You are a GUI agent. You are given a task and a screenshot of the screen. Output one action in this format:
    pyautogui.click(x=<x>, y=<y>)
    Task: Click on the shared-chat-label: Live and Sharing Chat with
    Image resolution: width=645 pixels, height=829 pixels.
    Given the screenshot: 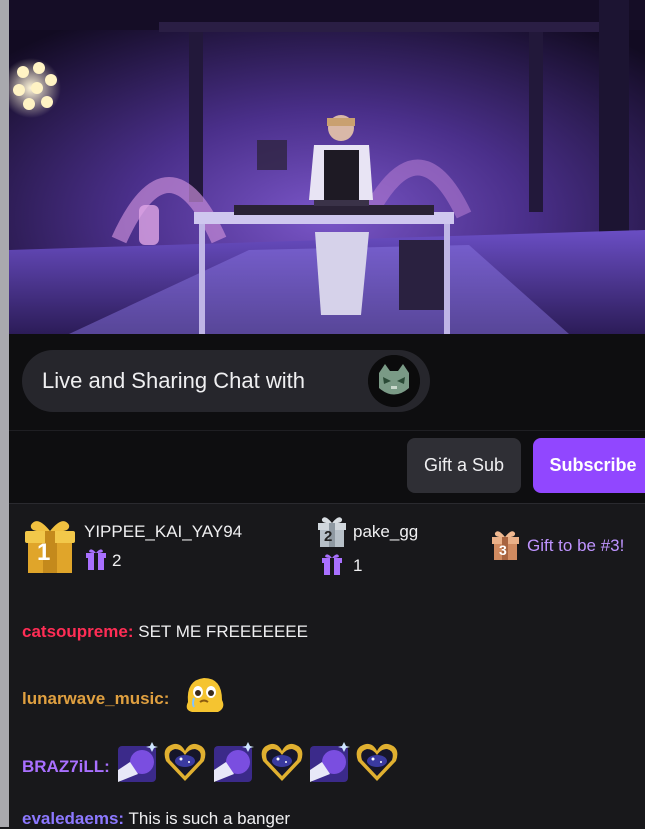 What is the action you would take?
    pyautogui.click(x=173, y=380)
    